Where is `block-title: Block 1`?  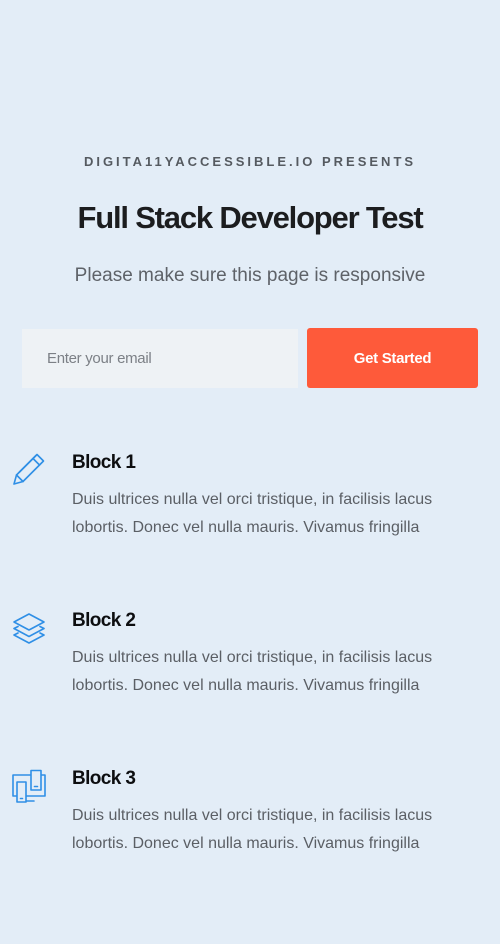 block-title: Block 1 is located at coordinates (104, 462).